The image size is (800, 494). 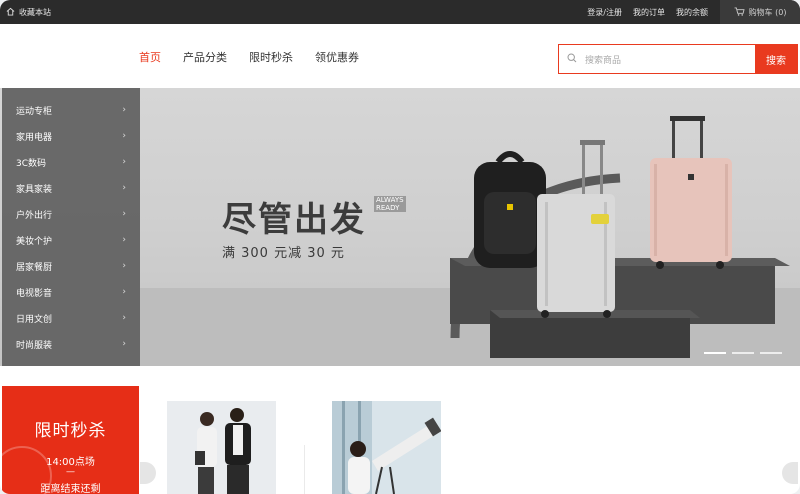 I want to click on header: 首页 产品分类 限时秒杀 领优惠券 搜索商品 搜索, so click(x=400, y=56).